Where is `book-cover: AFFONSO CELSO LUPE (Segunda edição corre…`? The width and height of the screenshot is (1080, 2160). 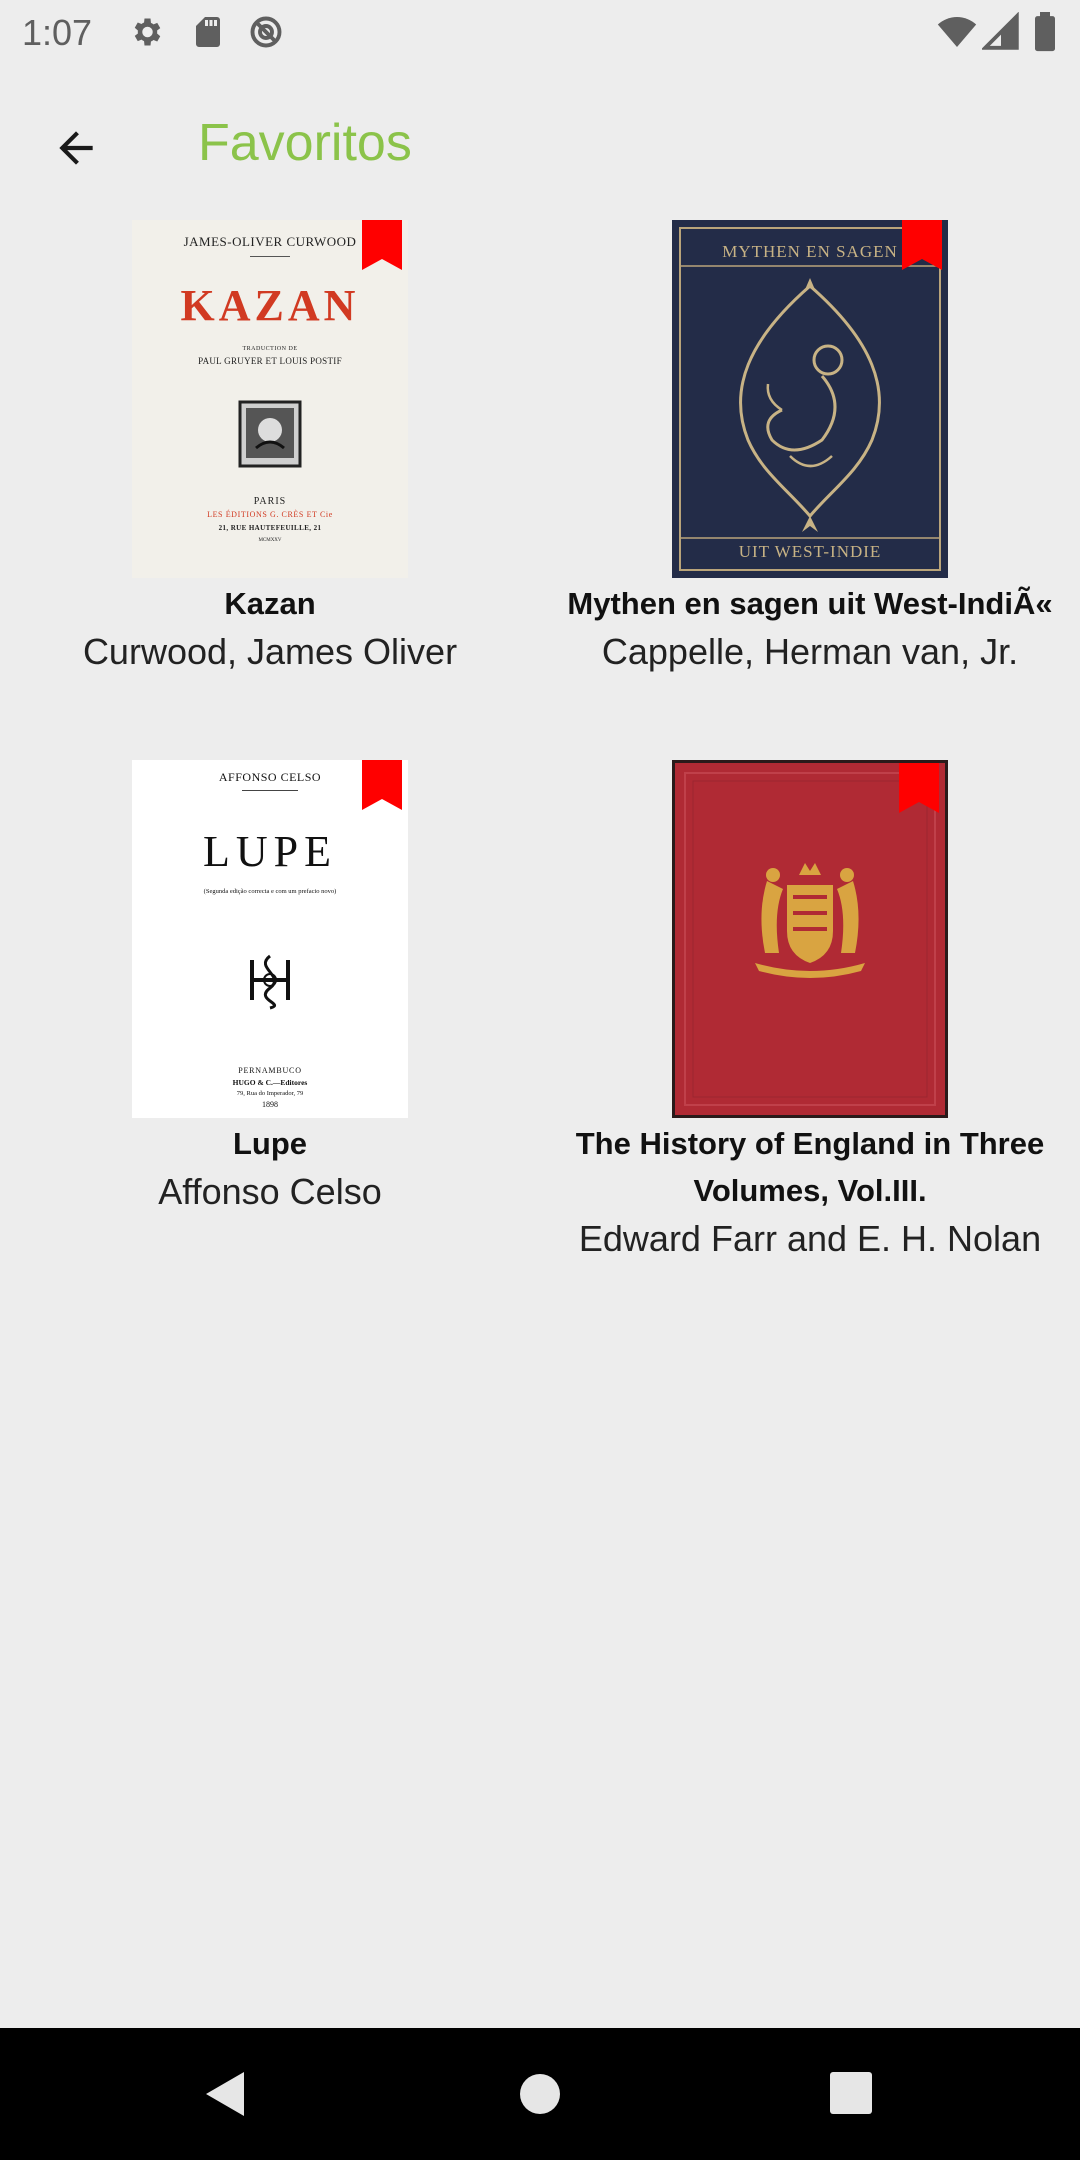
book-cover: AFFONSO CELSO LUPE (Segunda edição corre… is located at coordinates (270, 939).